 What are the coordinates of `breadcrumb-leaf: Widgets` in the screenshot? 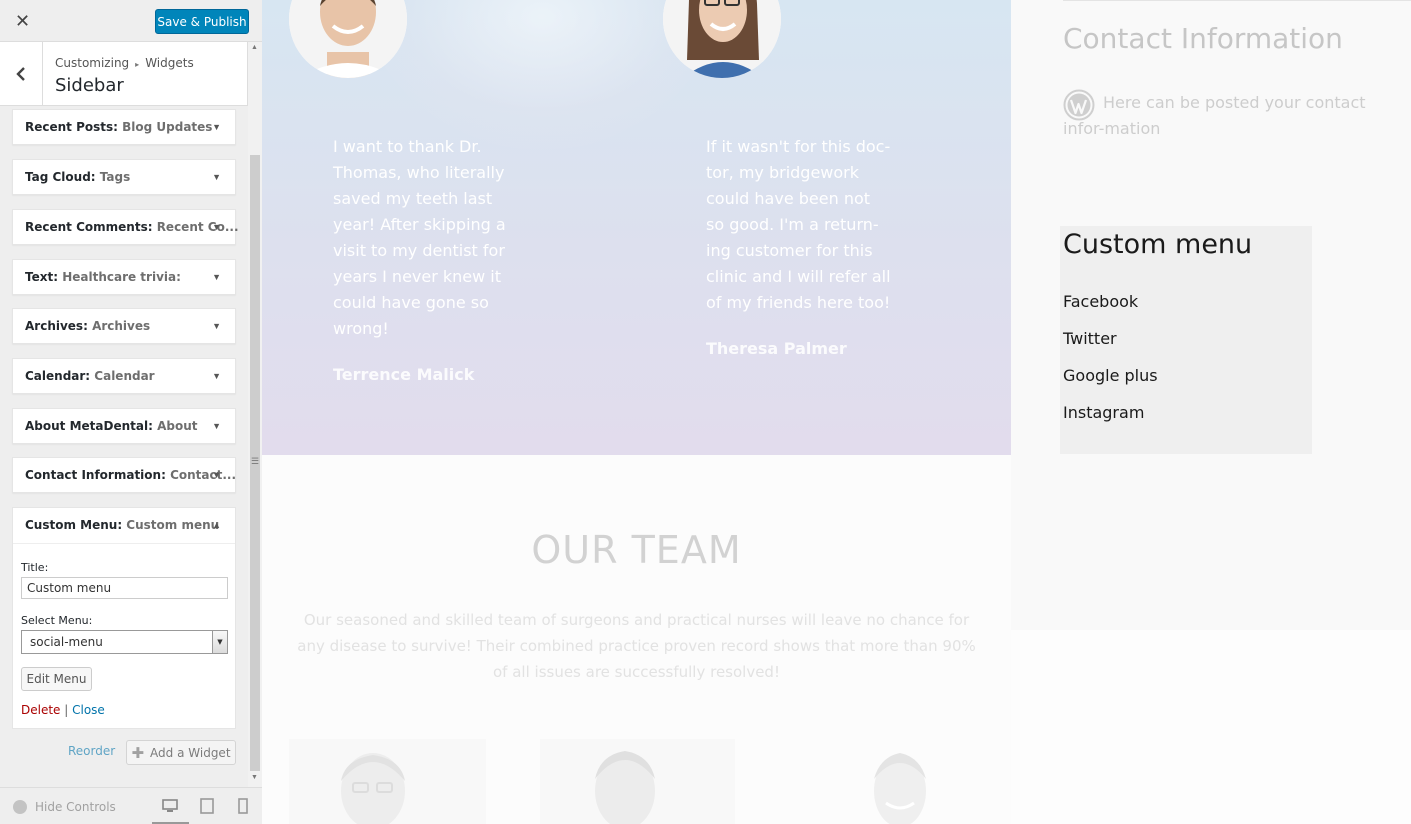 It's located at (169, 63).